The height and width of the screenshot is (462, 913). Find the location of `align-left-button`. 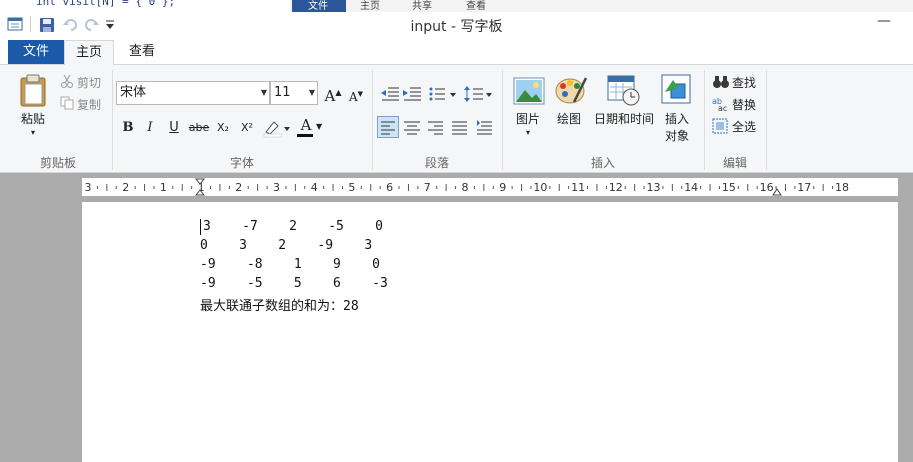

align-left-button is located at coordinates (388, 127).